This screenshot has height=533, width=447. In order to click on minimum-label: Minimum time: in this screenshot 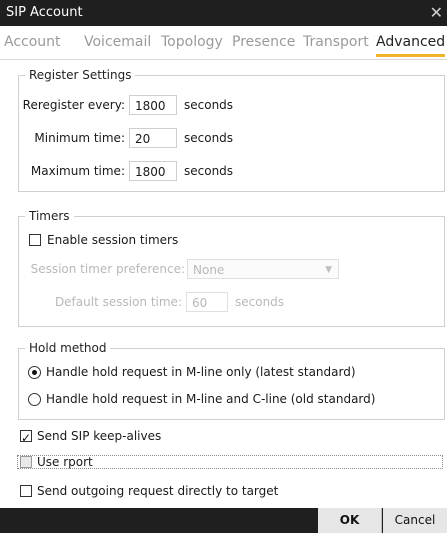, I will do `click(79, 138)`.